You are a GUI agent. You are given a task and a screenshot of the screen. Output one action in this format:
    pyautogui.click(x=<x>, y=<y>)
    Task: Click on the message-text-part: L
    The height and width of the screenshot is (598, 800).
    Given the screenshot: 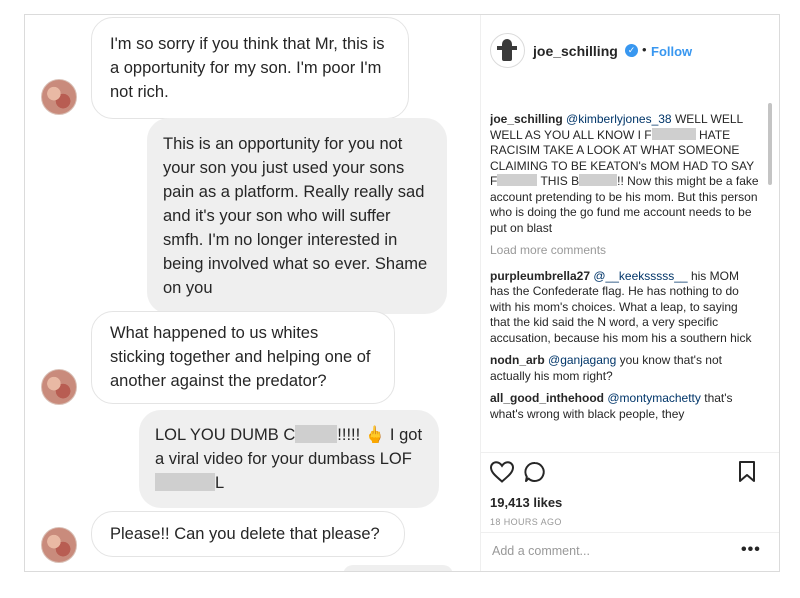 What is the action you would take?
    pyautogui.click(x=220, y=483)
    